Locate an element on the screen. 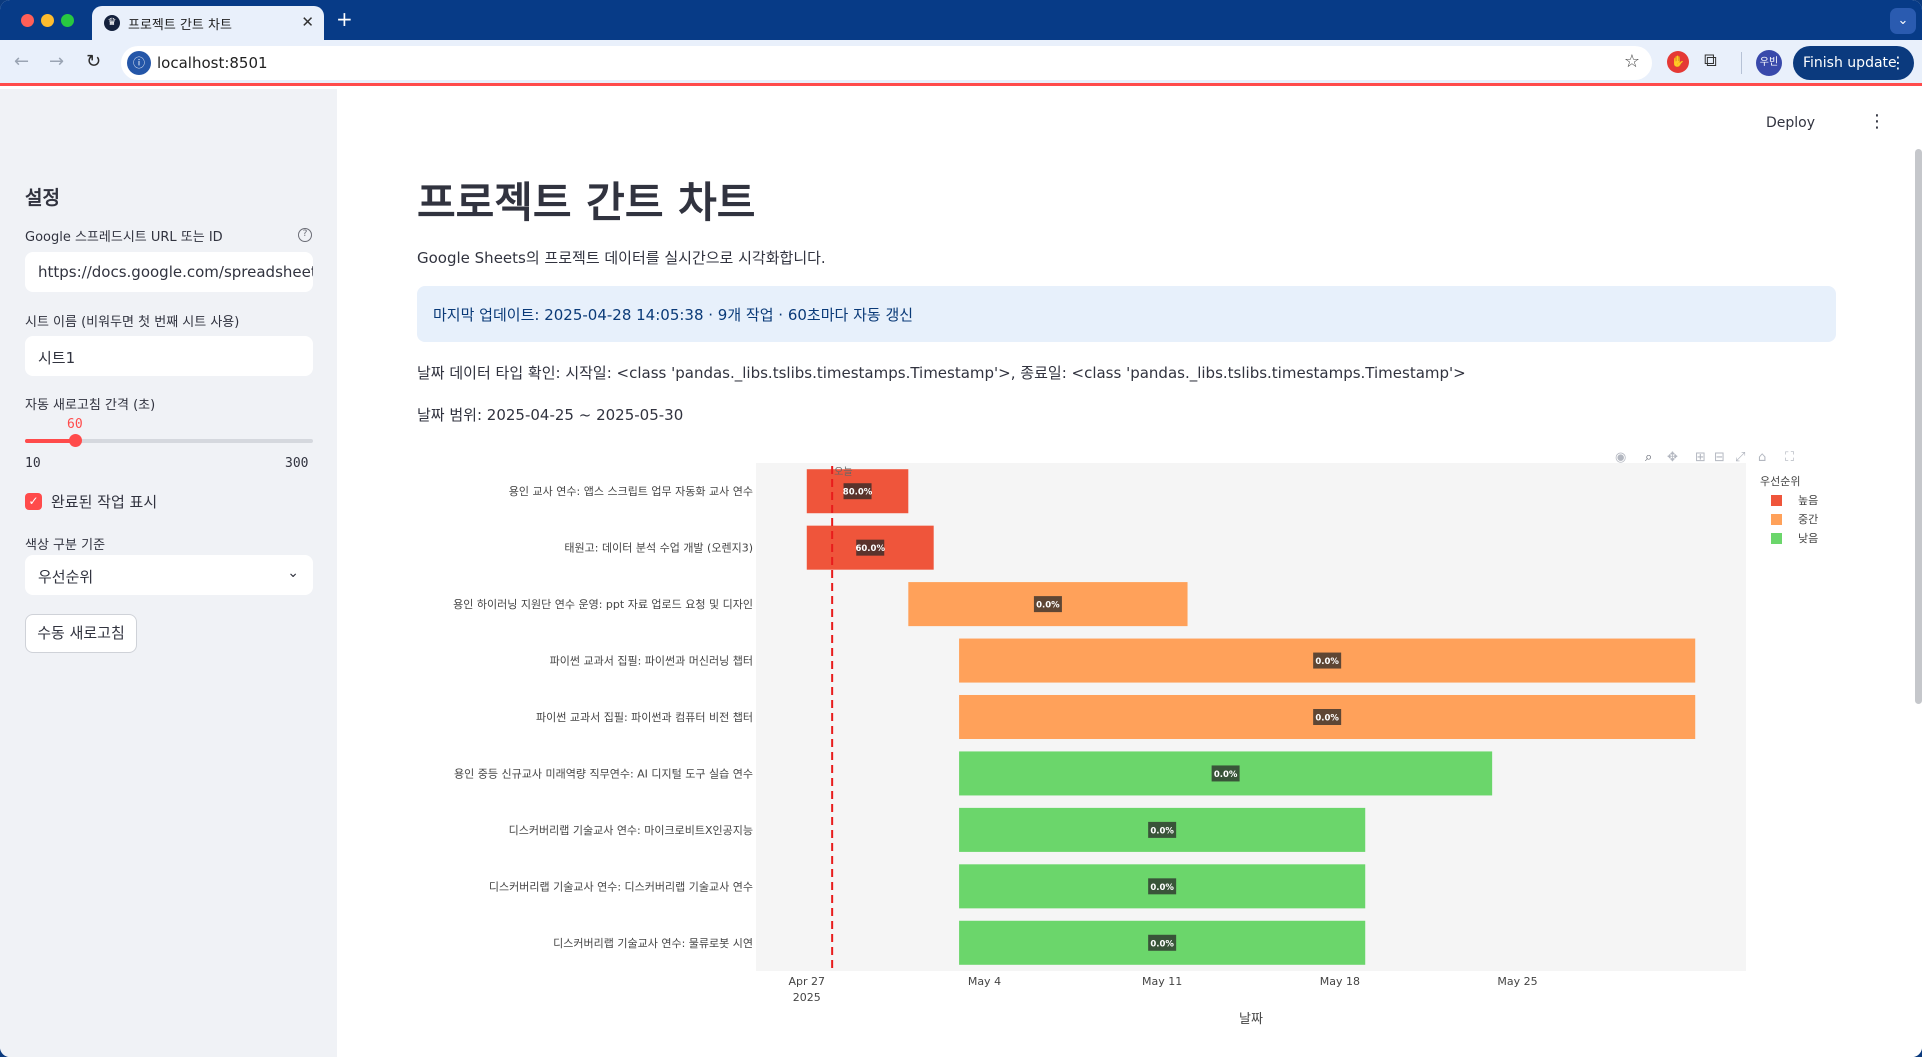 This screenshot has height=1057, width=1922. zoom-out-icon: ⊟ is located at coordinates (1719, 457).